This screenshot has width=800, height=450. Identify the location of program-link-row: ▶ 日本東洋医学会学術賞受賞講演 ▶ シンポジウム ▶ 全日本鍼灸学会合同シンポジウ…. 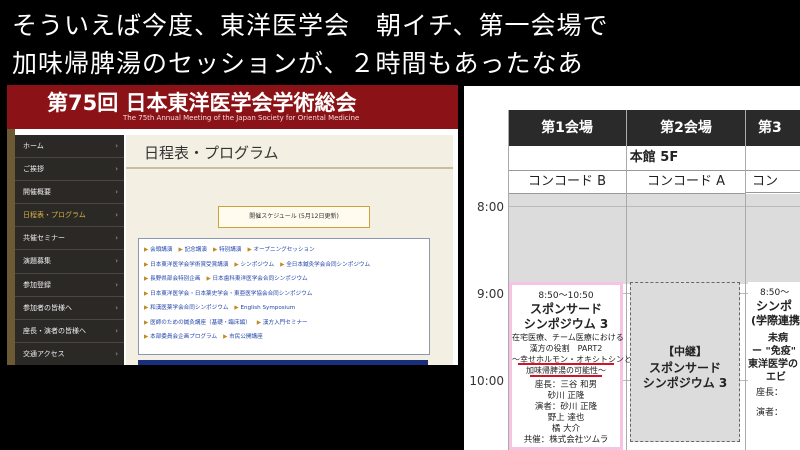
(260, 264).